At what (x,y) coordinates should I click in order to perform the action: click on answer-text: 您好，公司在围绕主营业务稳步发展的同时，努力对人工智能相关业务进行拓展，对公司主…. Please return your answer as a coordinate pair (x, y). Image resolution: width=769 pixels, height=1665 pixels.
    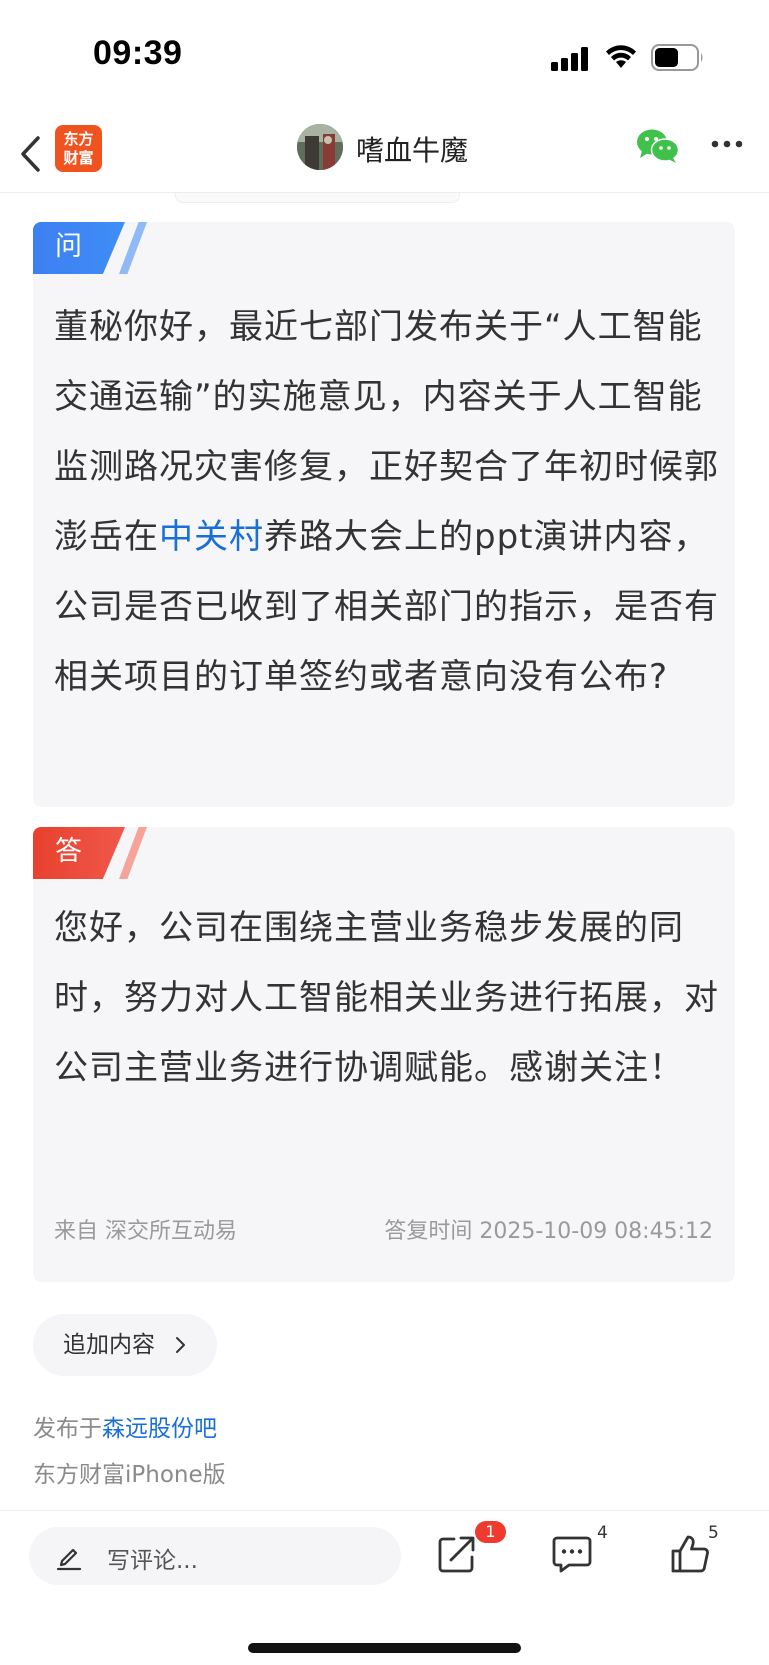
    Looking at the image, I should click on (386, 998).